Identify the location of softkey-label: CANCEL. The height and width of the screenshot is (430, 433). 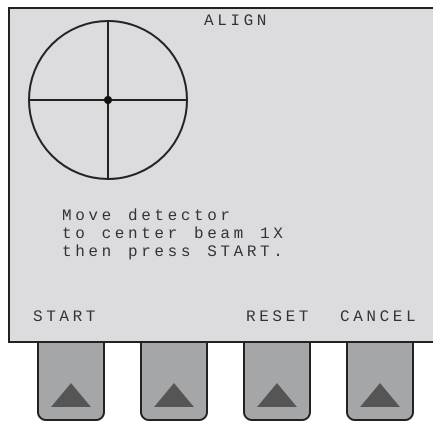
(380, 317).